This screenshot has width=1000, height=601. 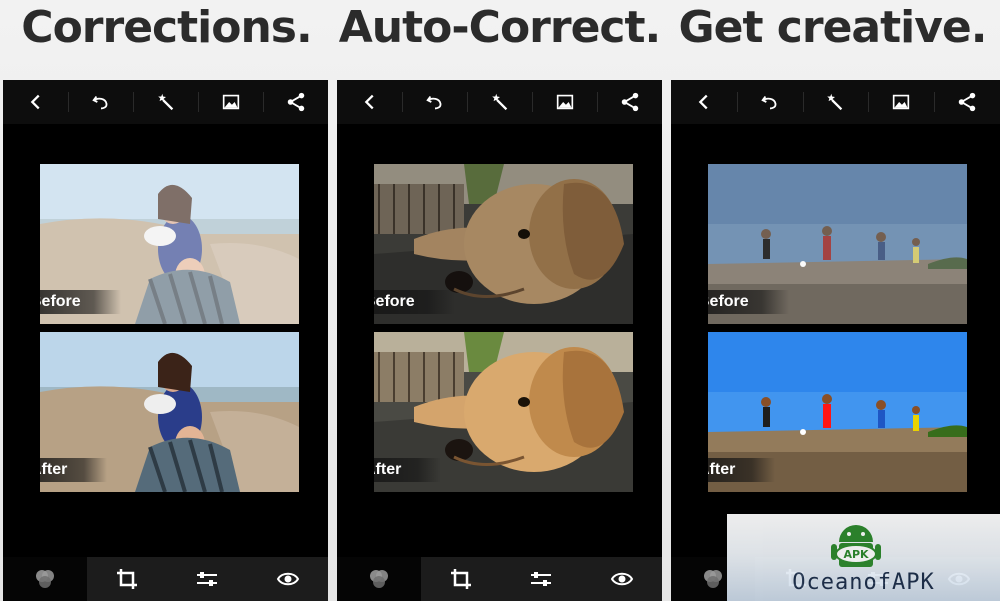 I want to click on watermark-text: OceanofAPK, so click(x=863, y=582).